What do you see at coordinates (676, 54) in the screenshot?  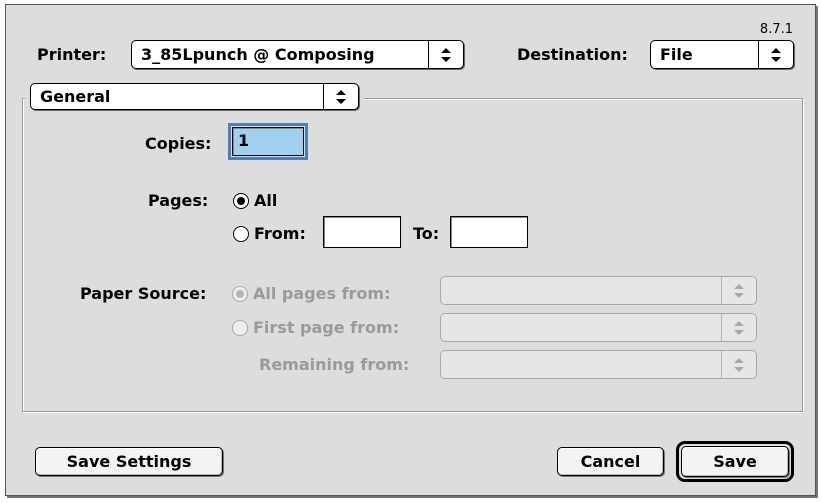 I see `destination-value: File` at bounding box center [676, 54].